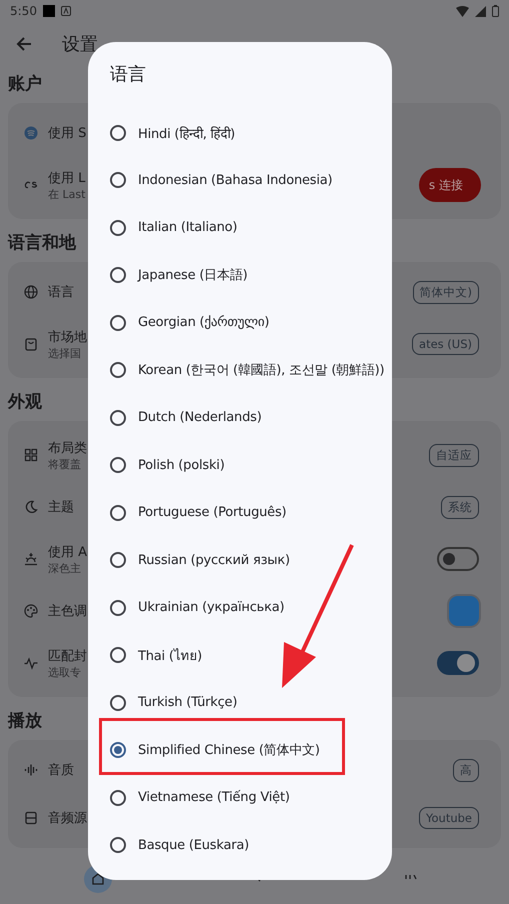 Image resolution: width=509 pixels, height=904 pixels. I want to click on language-option: Thai (ไทย), so click(170, 655).